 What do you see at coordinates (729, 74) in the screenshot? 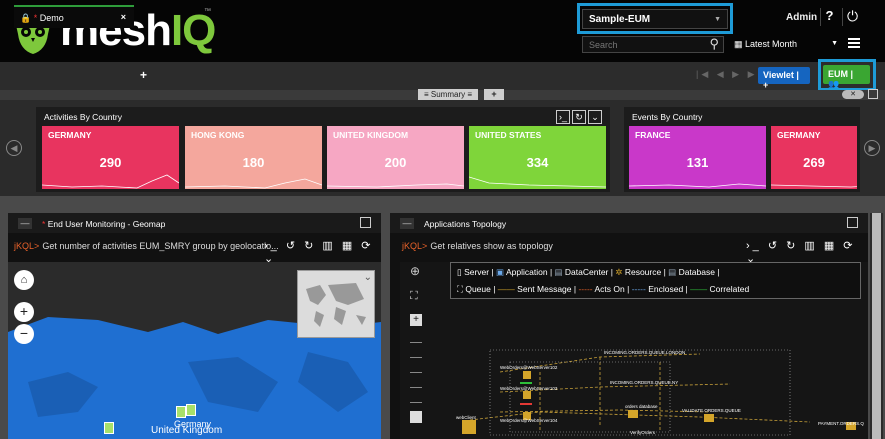
I see `pager-controls: |◀ ◀ ▶ ▶|` at bounding box center [729, 74].